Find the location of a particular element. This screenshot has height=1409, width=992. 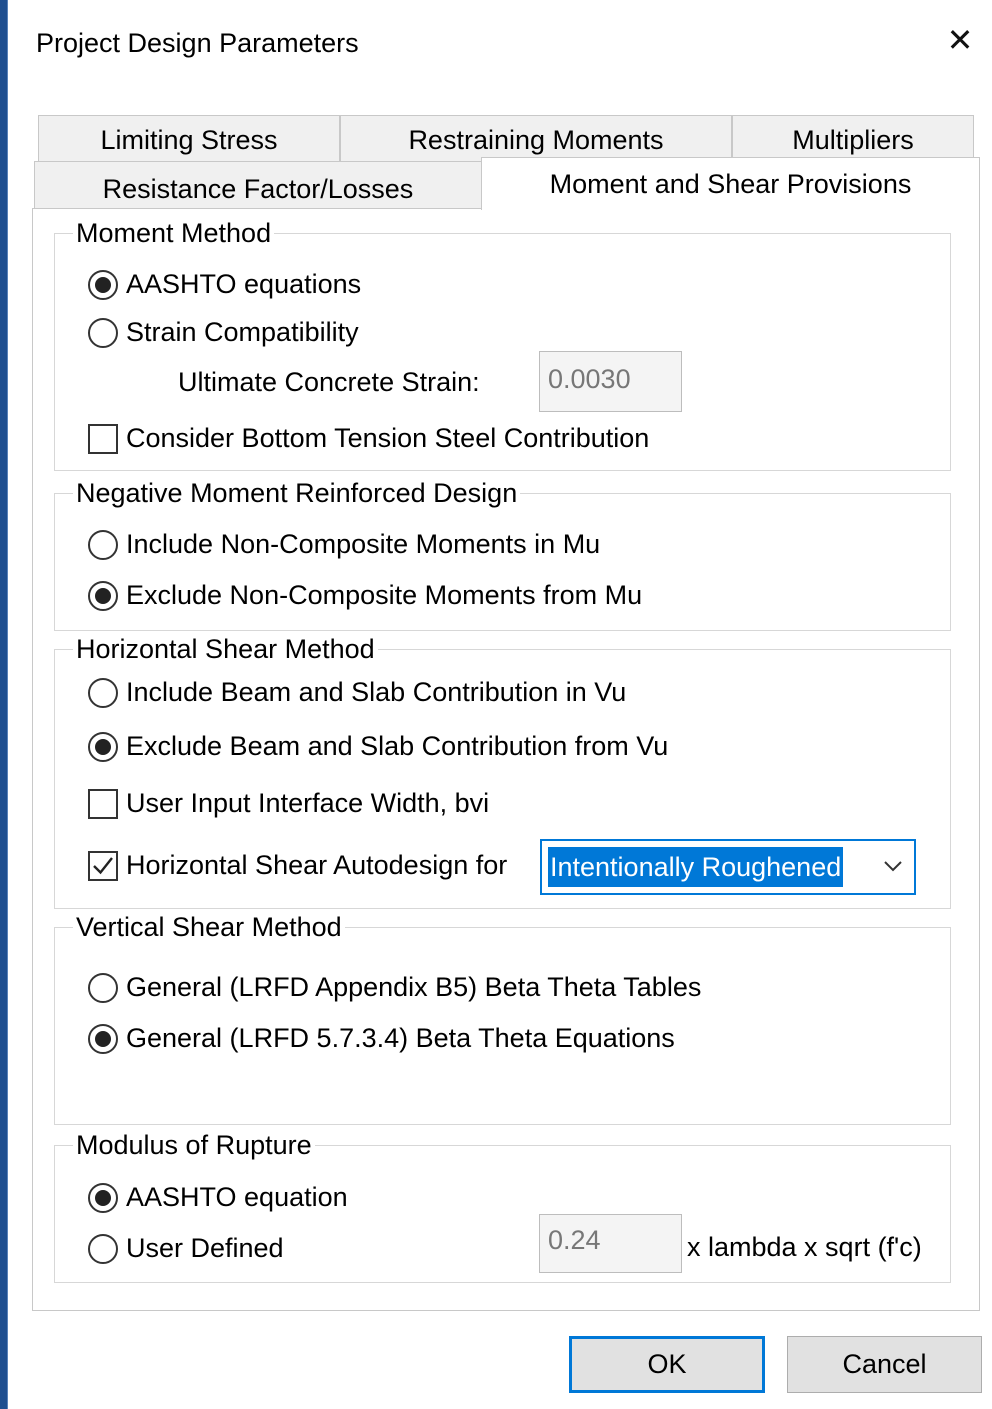

radio-rupture-user-defined: User Defined is located at coordinates (186, 1248).